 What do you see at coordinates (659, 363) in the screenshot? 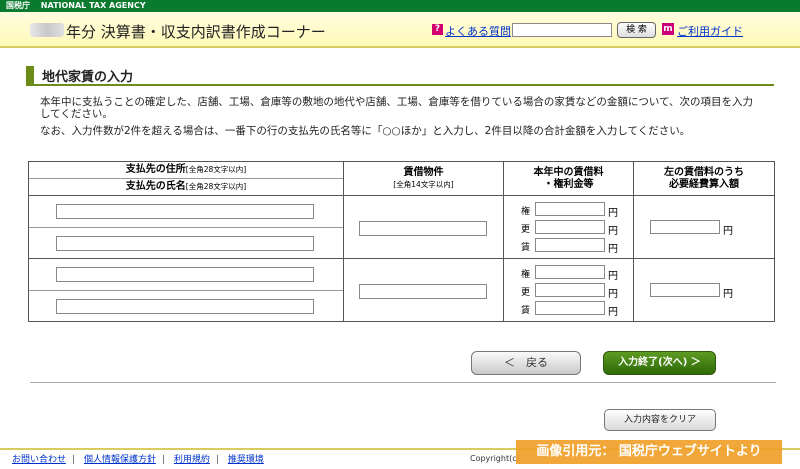
I see `finish-input-next-button: 入力終了(次へ) ＞` at bounding box center [659, 363].